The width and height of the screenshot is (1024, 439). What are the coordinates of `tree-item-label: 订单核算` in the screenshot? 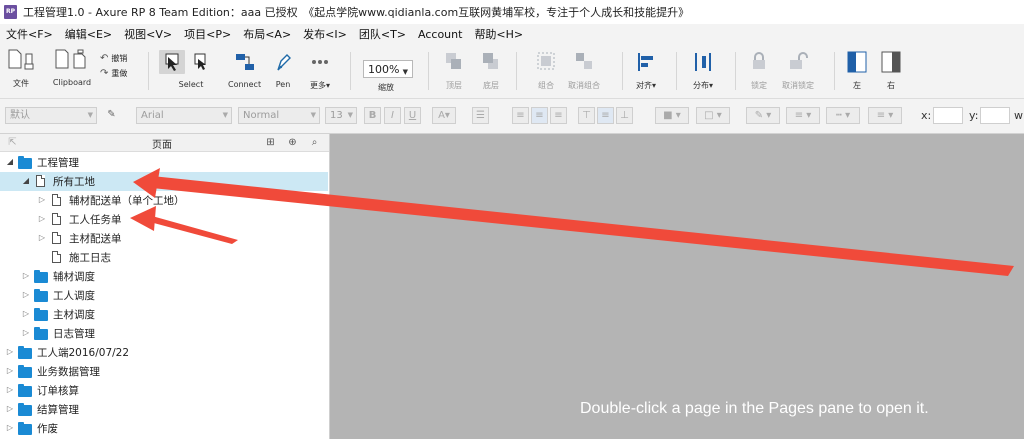 It's located at (58, 391).